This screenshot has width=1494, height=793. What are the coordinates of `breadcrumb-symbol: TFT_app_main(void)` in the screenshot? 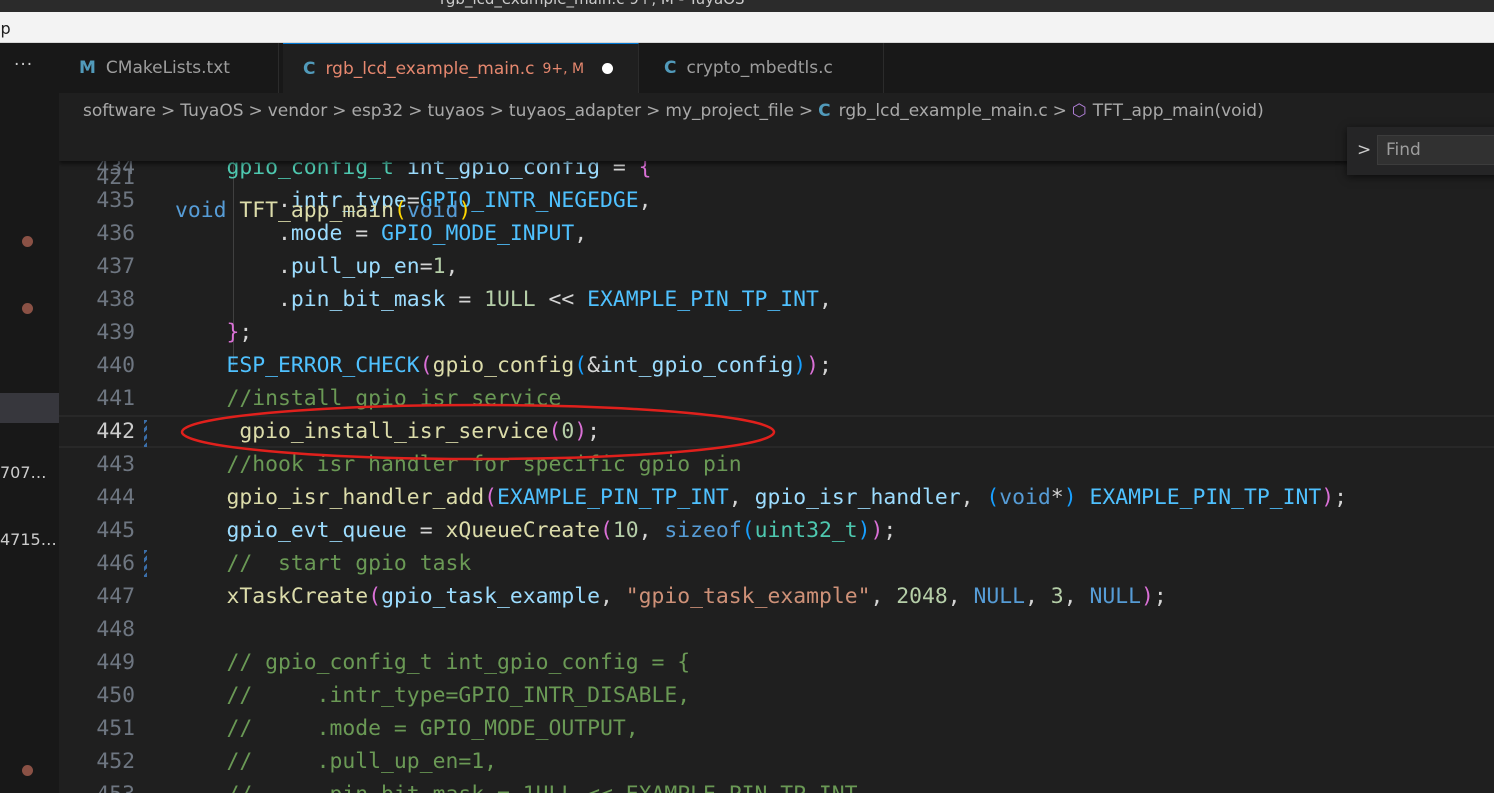 It's located at (1178, 111).